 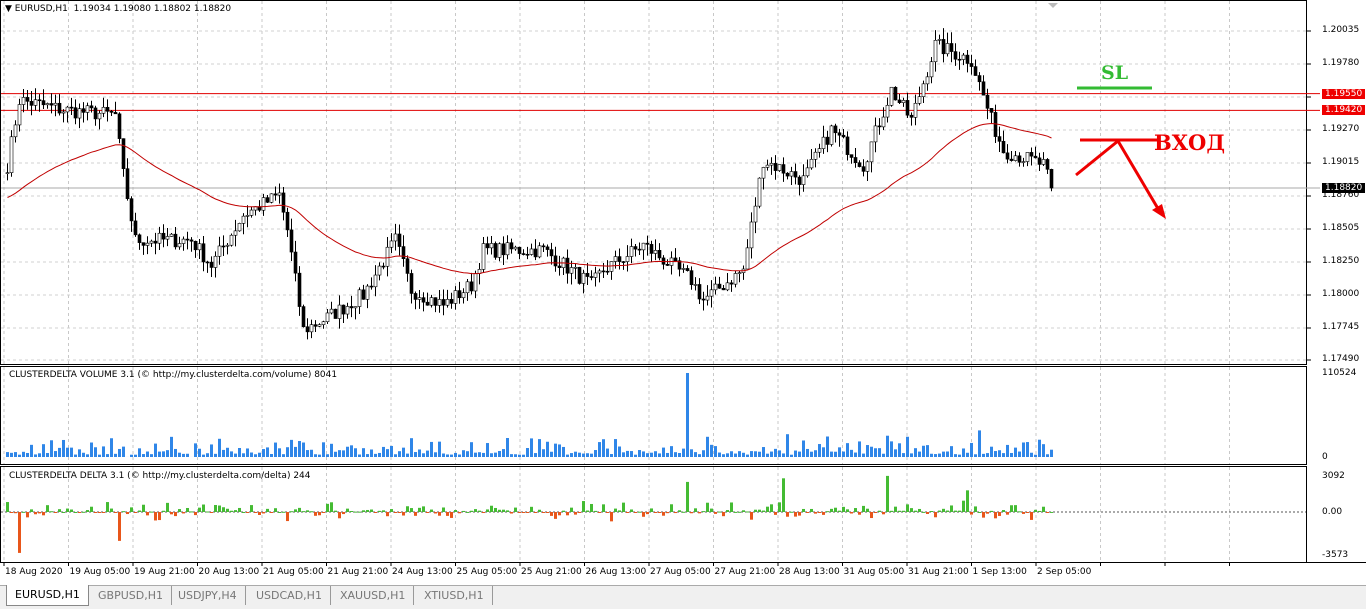 I want to click on time-axis-label: 25 Aug 05:00, so click(x=487, y=572).